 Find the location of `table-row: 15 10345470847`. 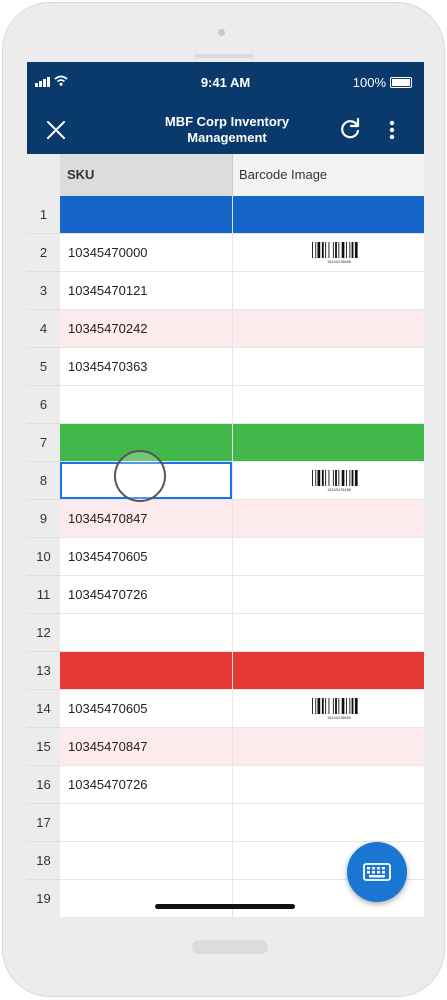

table-row: 15 10345470847 is located at coordinates (225, 747).